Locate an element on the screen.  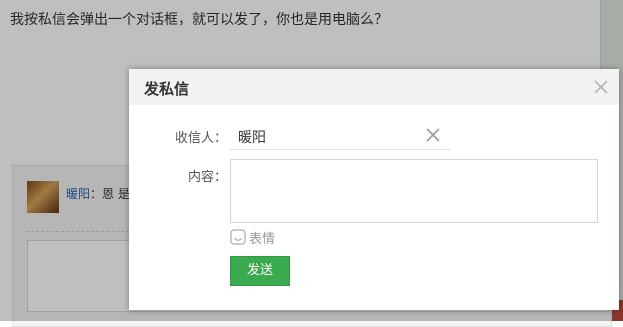
dialog-title: 发私信 is located at coordinates (167, 89).